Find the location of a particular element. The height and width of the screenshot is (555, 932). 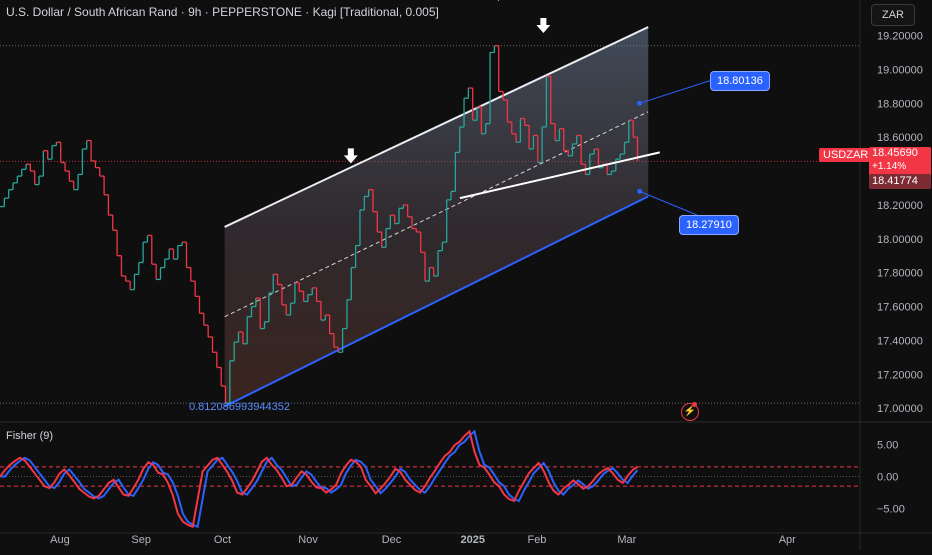

time-axis: Aug Sep Oct Nov Dec 2025 Feb Mar Apr is located at coordinates (423, 540).